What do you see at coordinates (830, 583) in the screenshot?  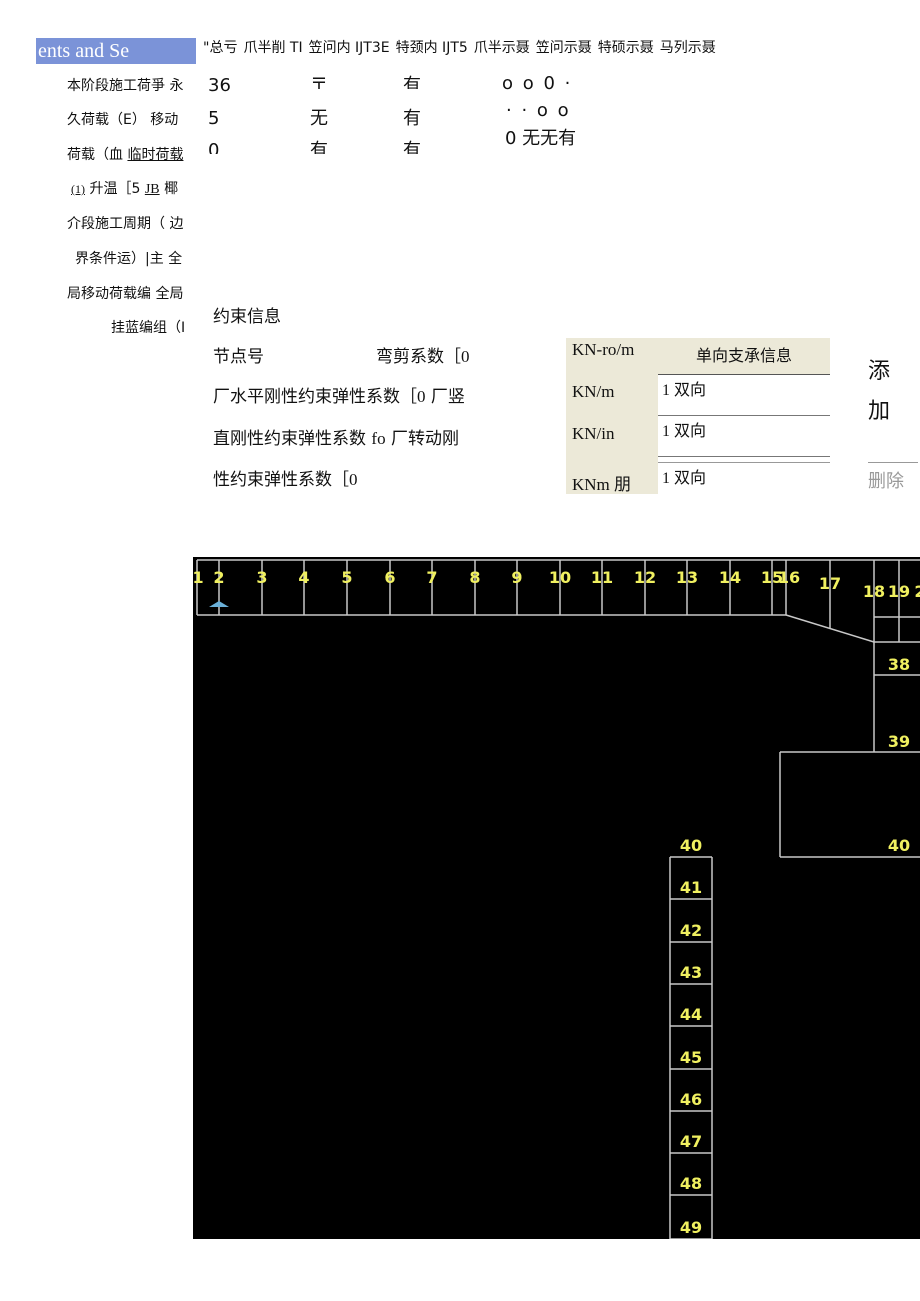 I see `node-label: 17` at bounding box center [830, 583].